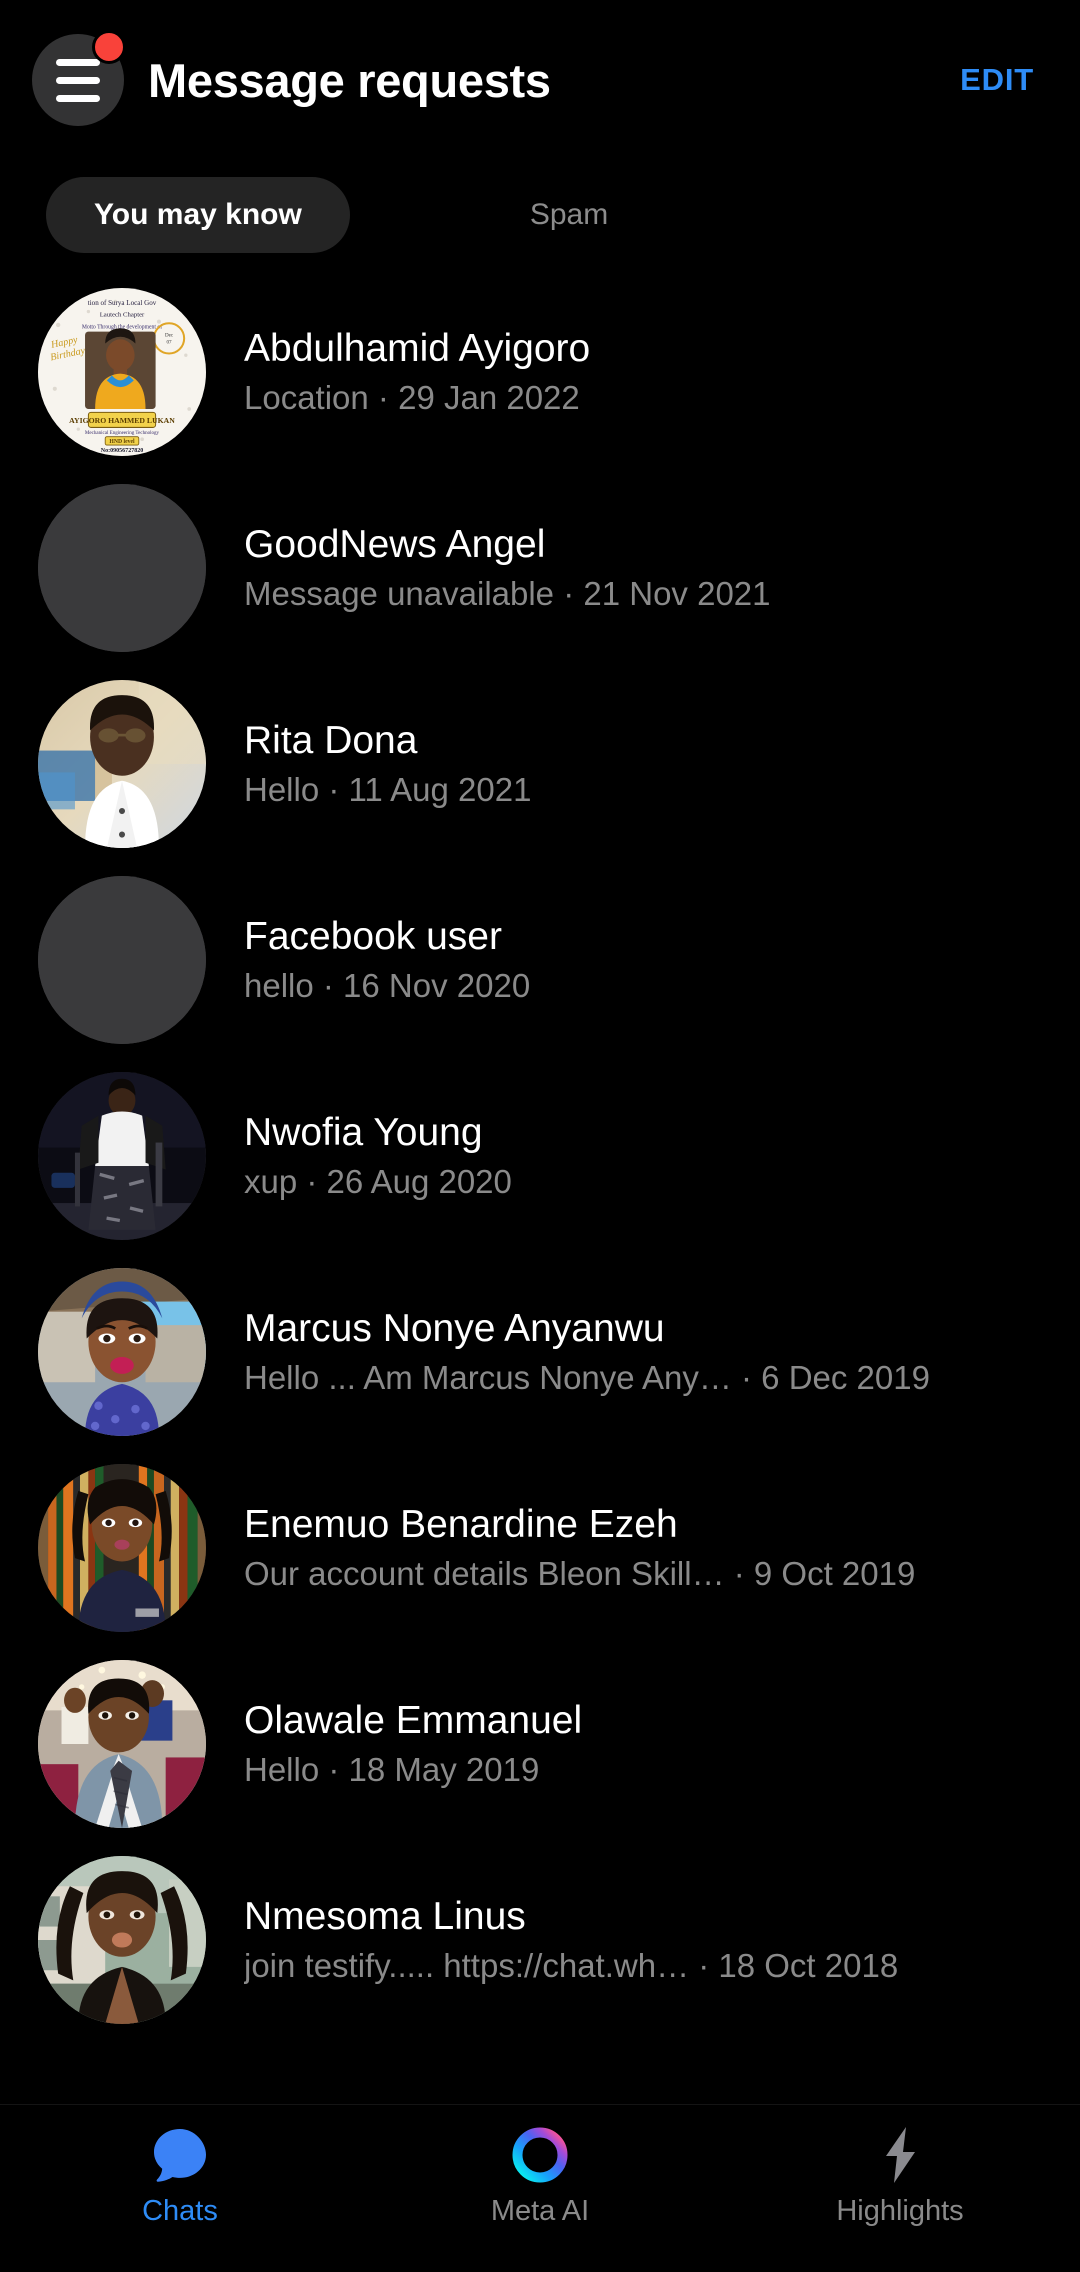 This screenshot has height=2272, width=1080. I want to click on message-preview: xup · 26 Aug 2020, so click(378, 1181).